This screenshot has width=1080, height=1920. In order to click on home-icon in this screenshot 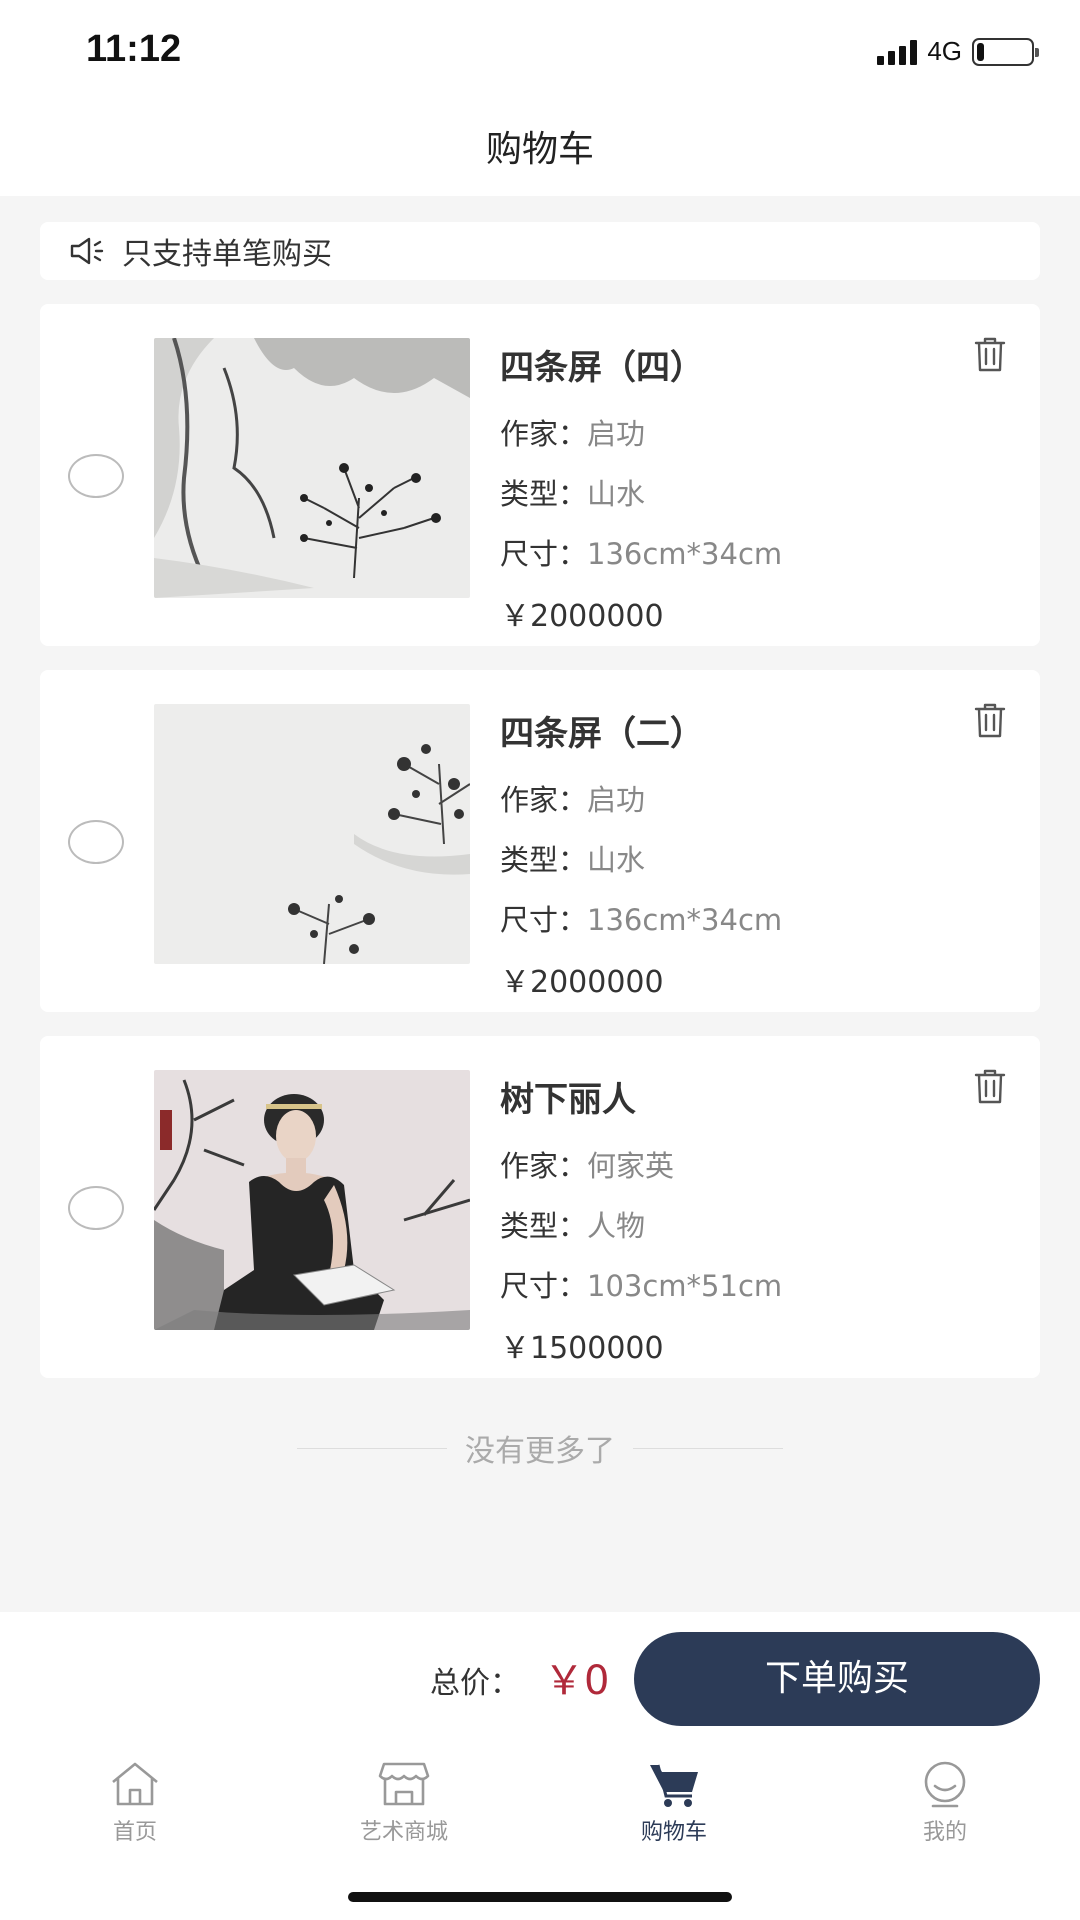, I will do `click(135, 1784)`.